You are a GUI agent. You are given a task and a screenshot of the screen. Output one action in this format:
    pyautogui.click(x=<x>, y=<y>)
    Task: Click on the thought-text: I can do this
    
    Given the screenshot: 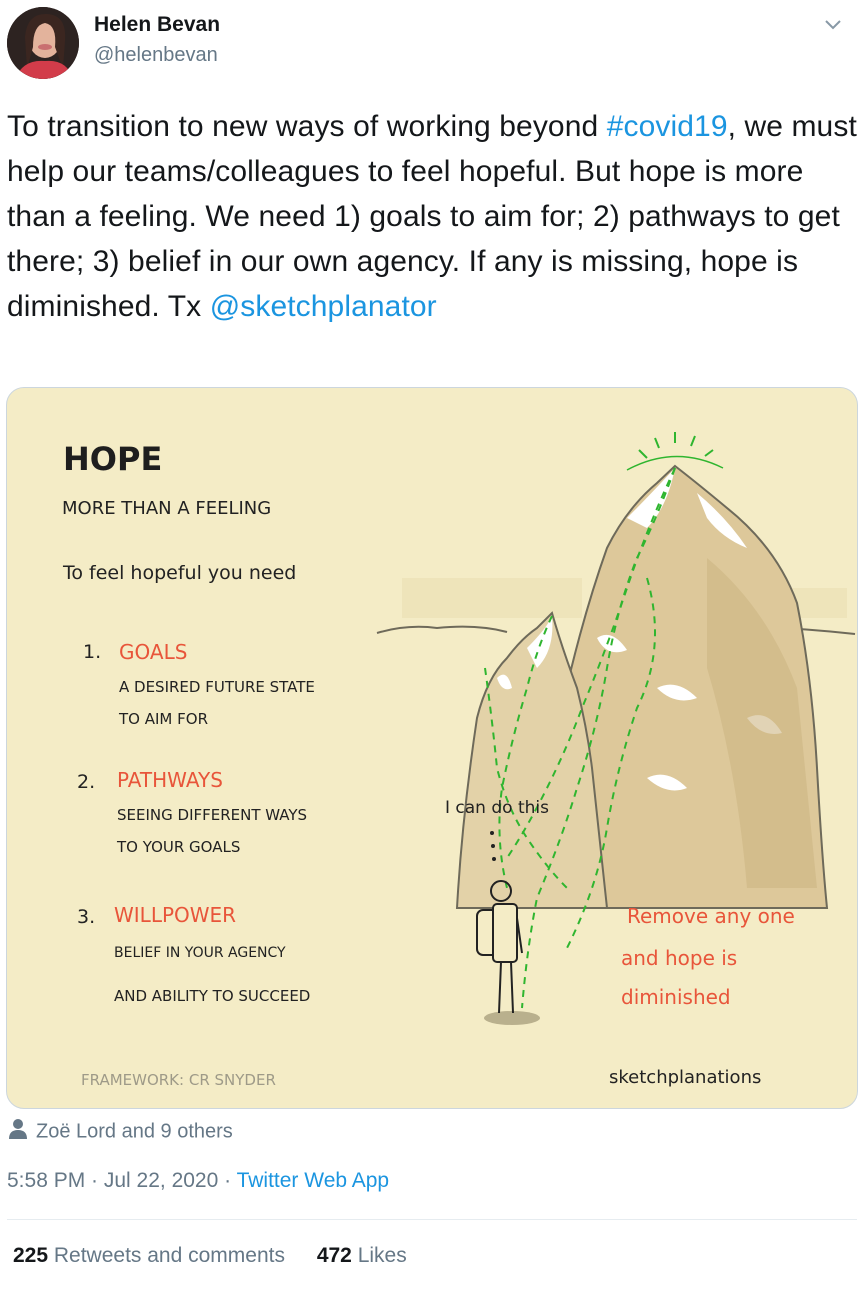 What is the action you would take?
    pyautogui.click(x=497, y=808)
    